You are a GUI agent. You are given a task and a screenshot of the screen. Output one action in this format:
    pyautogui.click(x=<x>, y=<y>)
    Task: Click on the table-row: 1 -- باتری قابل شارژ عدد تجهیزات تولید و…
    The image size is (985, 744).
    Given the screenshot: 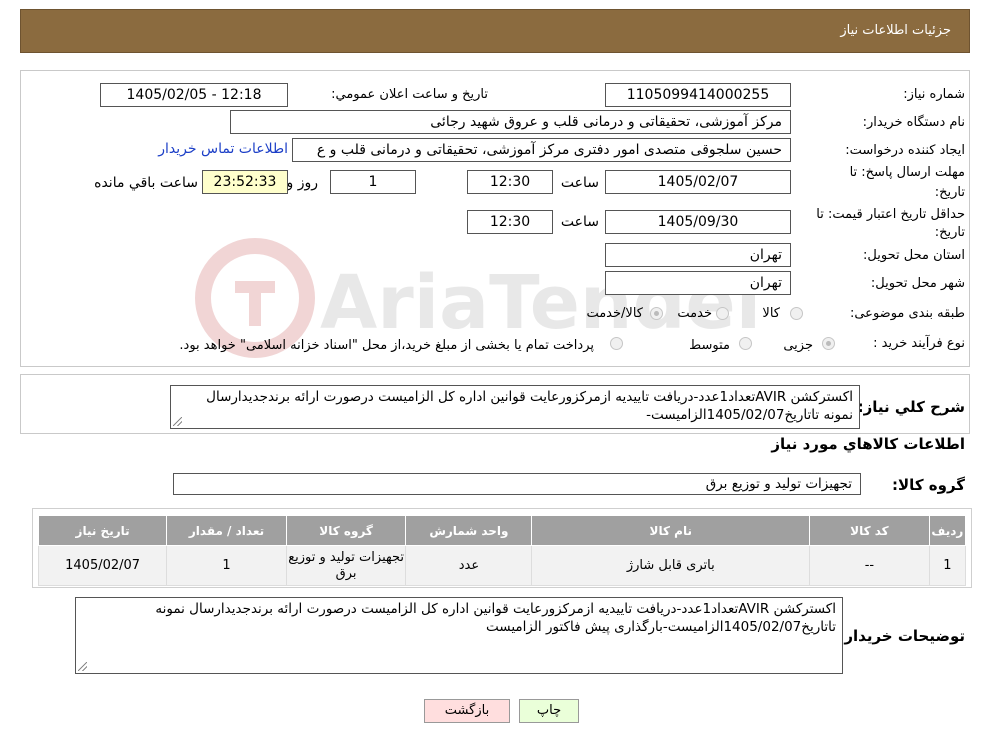 What is the action you would take?
    pyautogui.click(x=502, y=565)
    